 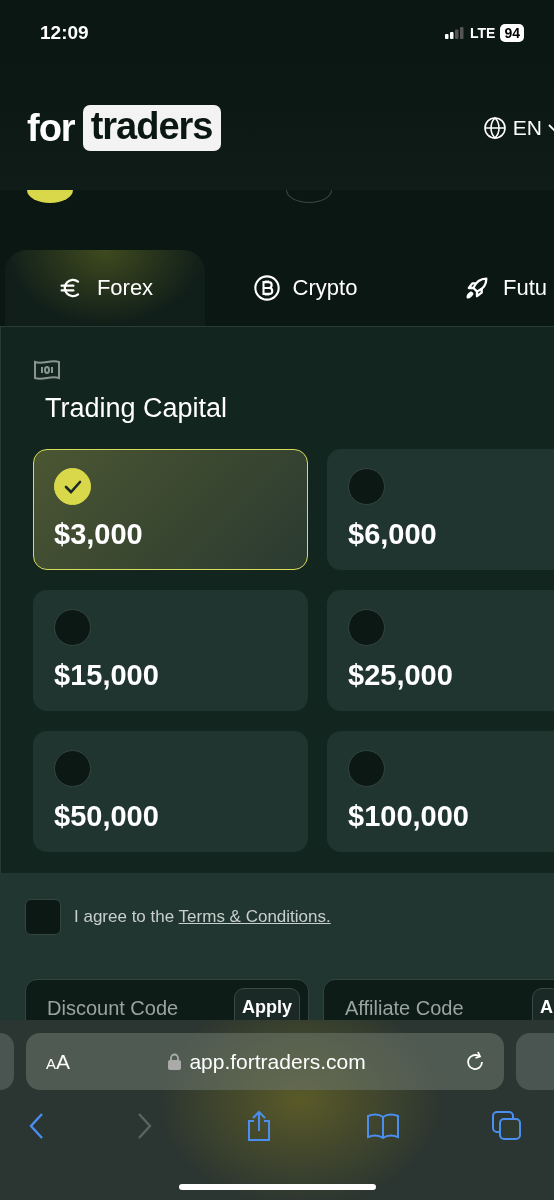 What do you see at coordinates (479, 288) in the screenshot?
I see `asset-tab: Futu` at bounding box center [479, 288].